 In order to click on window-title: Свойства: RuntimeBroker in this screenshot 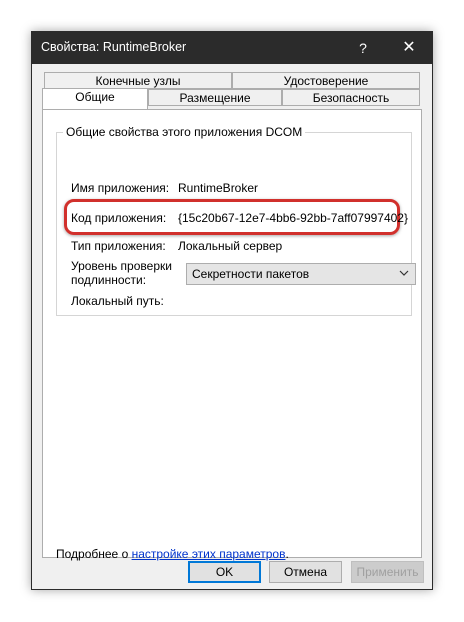, I will do `click(114, 47)`.